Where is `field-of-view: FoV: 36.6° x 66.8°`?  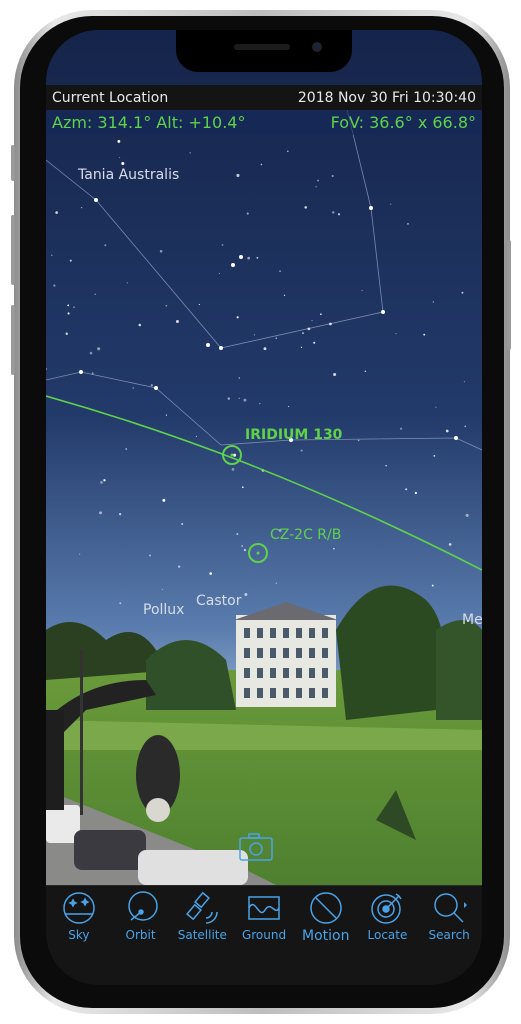
field-of-view: FoV: 36.6° x 66.8° is located at coordinates (403, 122).